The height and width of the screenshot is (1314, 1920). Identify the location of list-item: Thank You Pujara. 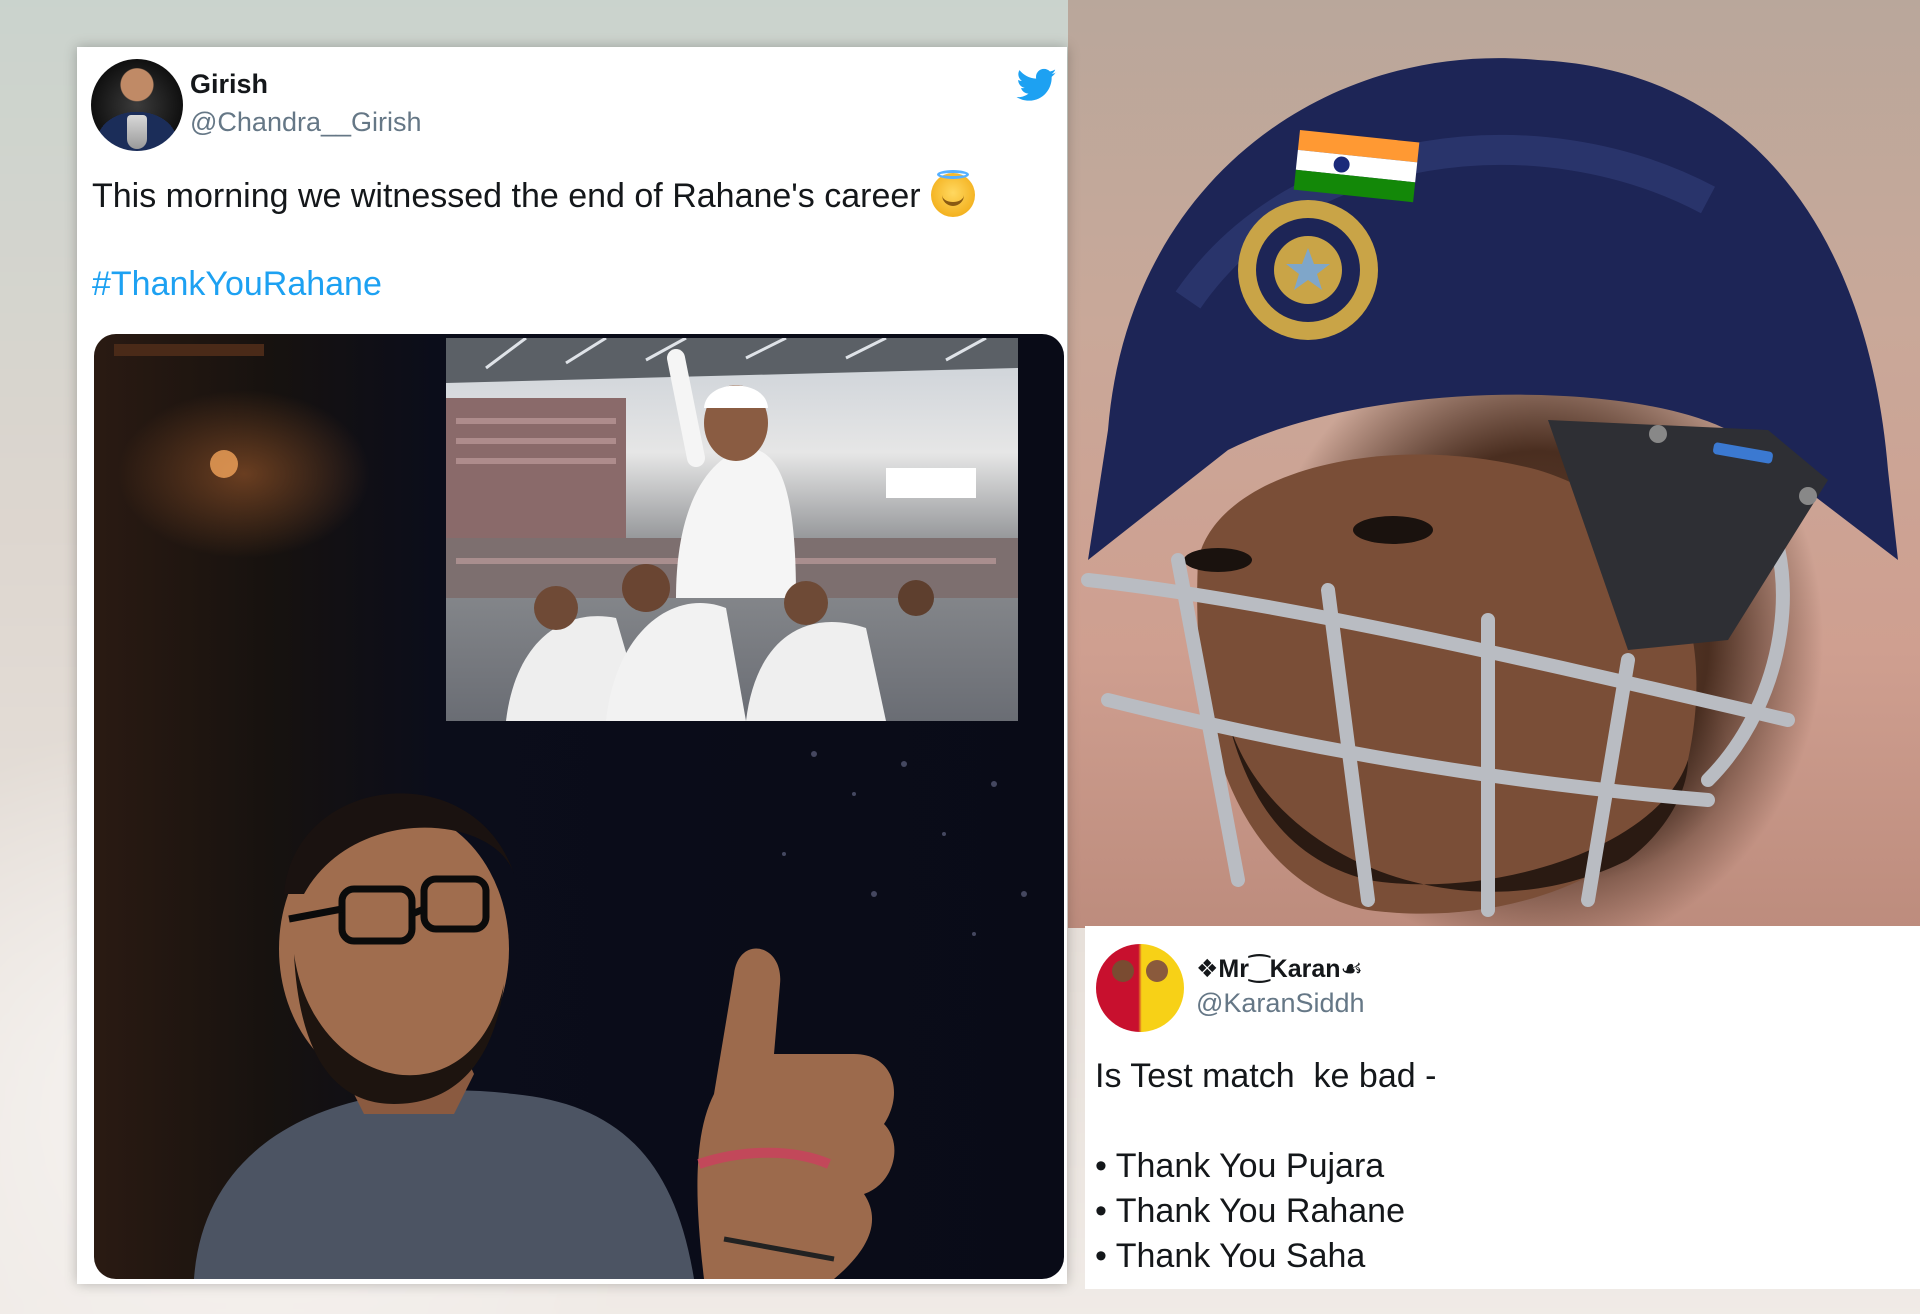
(1250, 1166).